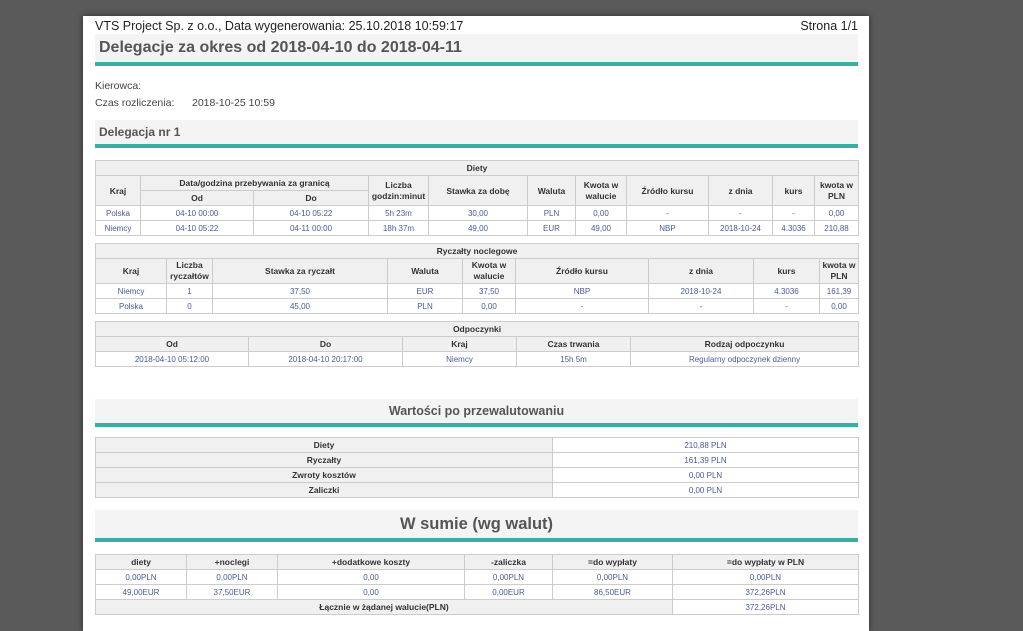  Describe the element at coordinates (477, 607) in the screenshot. I see `table-row: Łącznie w żądanej walucie(PLN) 372,26PLN` at that location.